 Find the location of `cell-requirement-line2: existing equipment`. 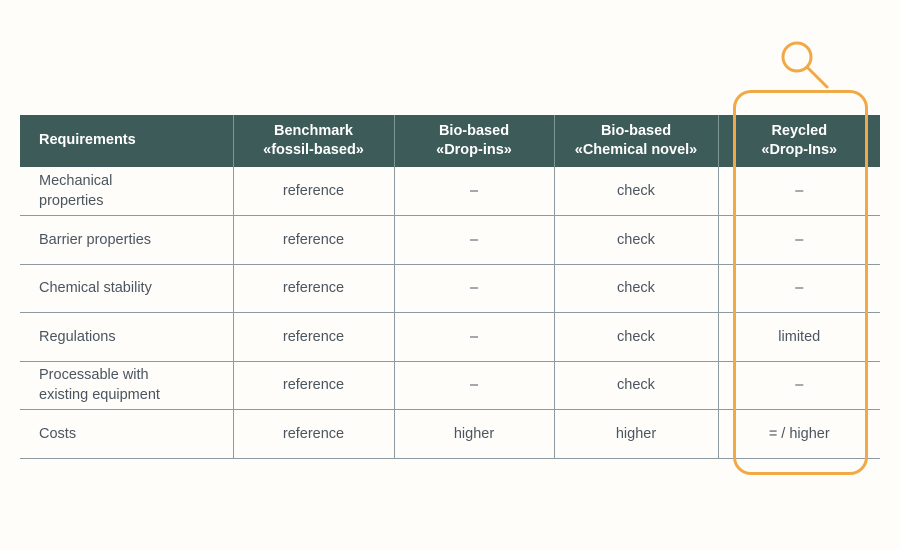

cell-requirement-line2: existing equipment is located at coordinates (99, 395).